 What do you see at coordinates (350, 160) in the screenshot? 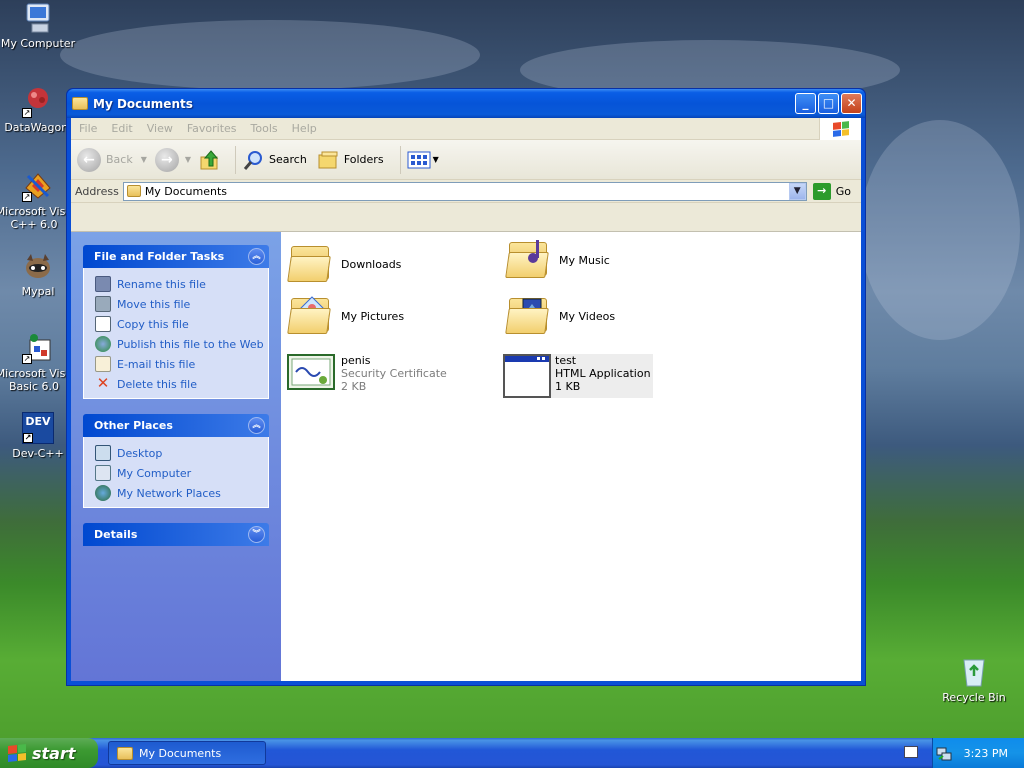
I see `folders-button: Folders` at bounding box center [350, 160].